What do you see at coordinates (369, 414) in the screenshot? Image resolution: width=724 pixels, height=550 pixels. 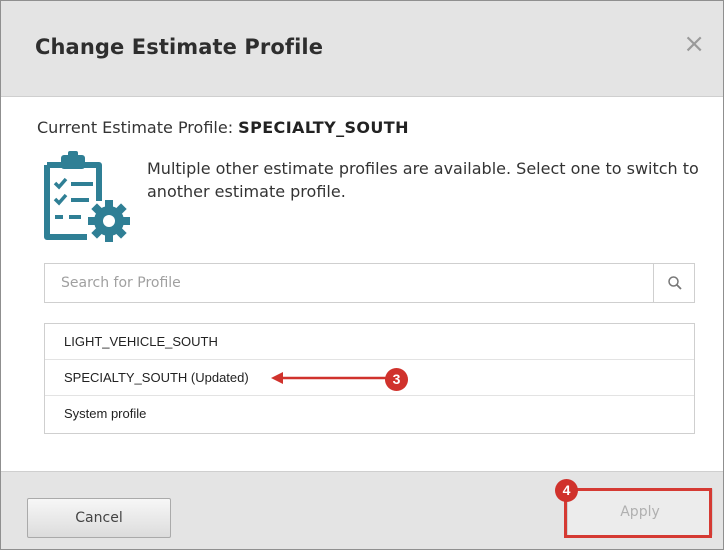 I see `profile-item-system-profile: System profile` at bounding box center [369, 414].